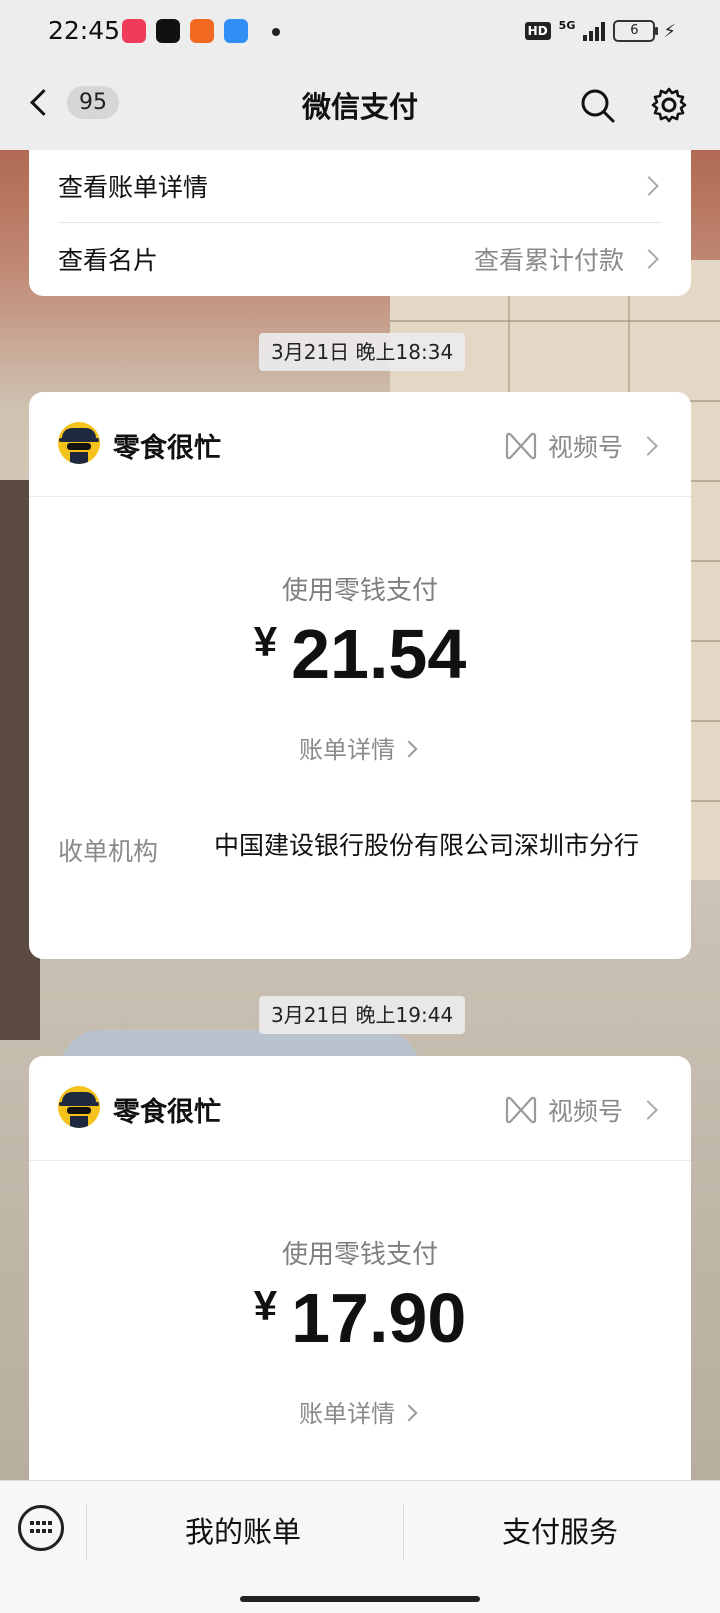 This screenshot has height=1613, width=720. I want to click on status-indicators: HD 5G 6 ⚡, so click(600, 30).